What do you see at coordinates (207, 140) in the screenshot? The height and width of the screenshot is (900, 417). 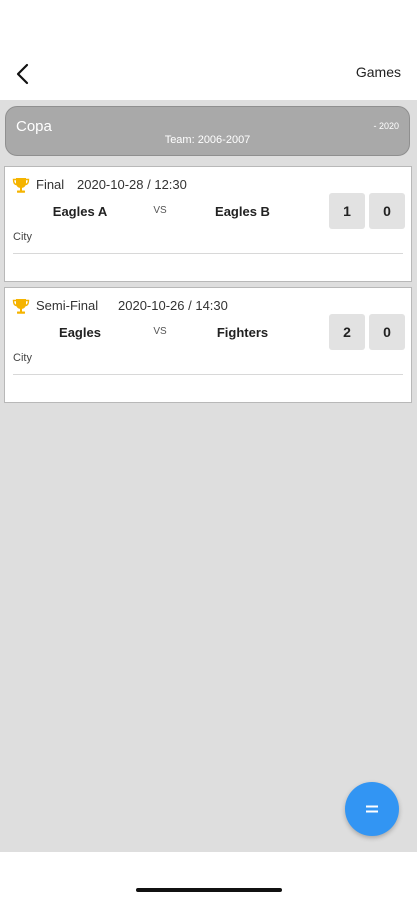 I see `competition-team: Team: 2006-2007` at bounding box center [207, 140].